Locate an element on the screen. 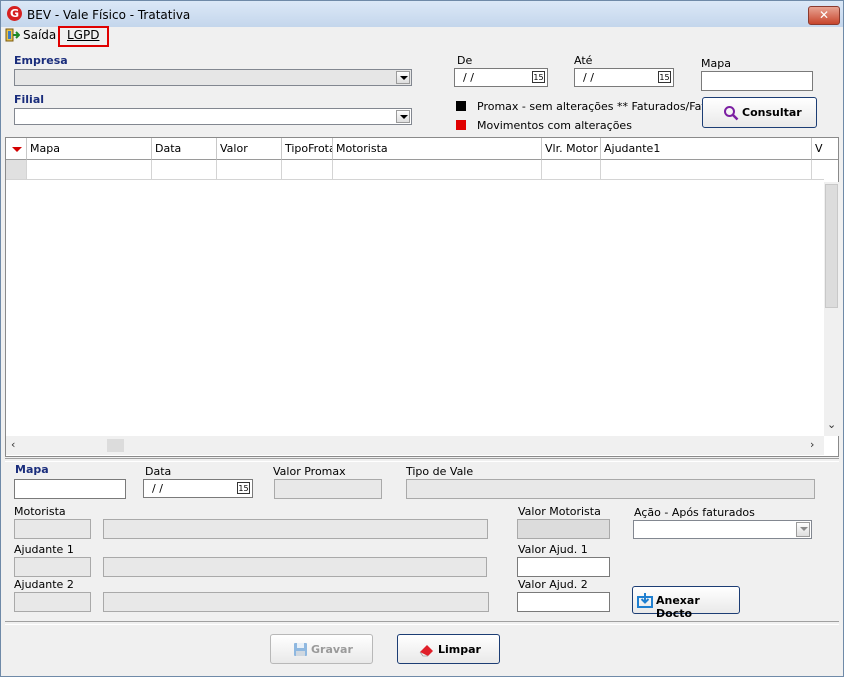 The width and height of the screenshot is (844, 677). column-header-v: V is located at coordinates (825, 149).